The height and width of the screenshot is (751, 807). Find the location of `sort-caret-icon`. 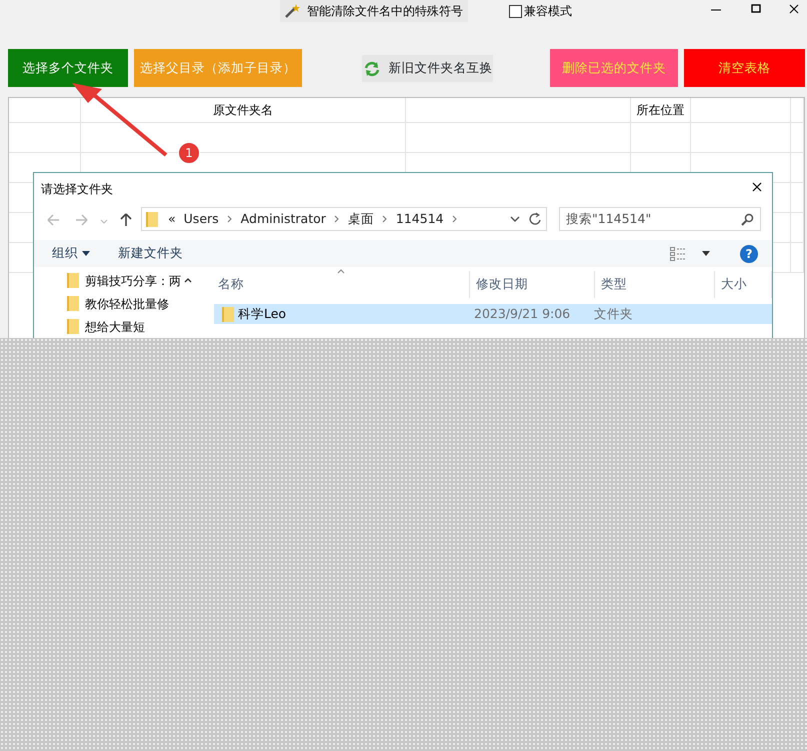

sort-caret-icon is located at coordinates (341, 271).